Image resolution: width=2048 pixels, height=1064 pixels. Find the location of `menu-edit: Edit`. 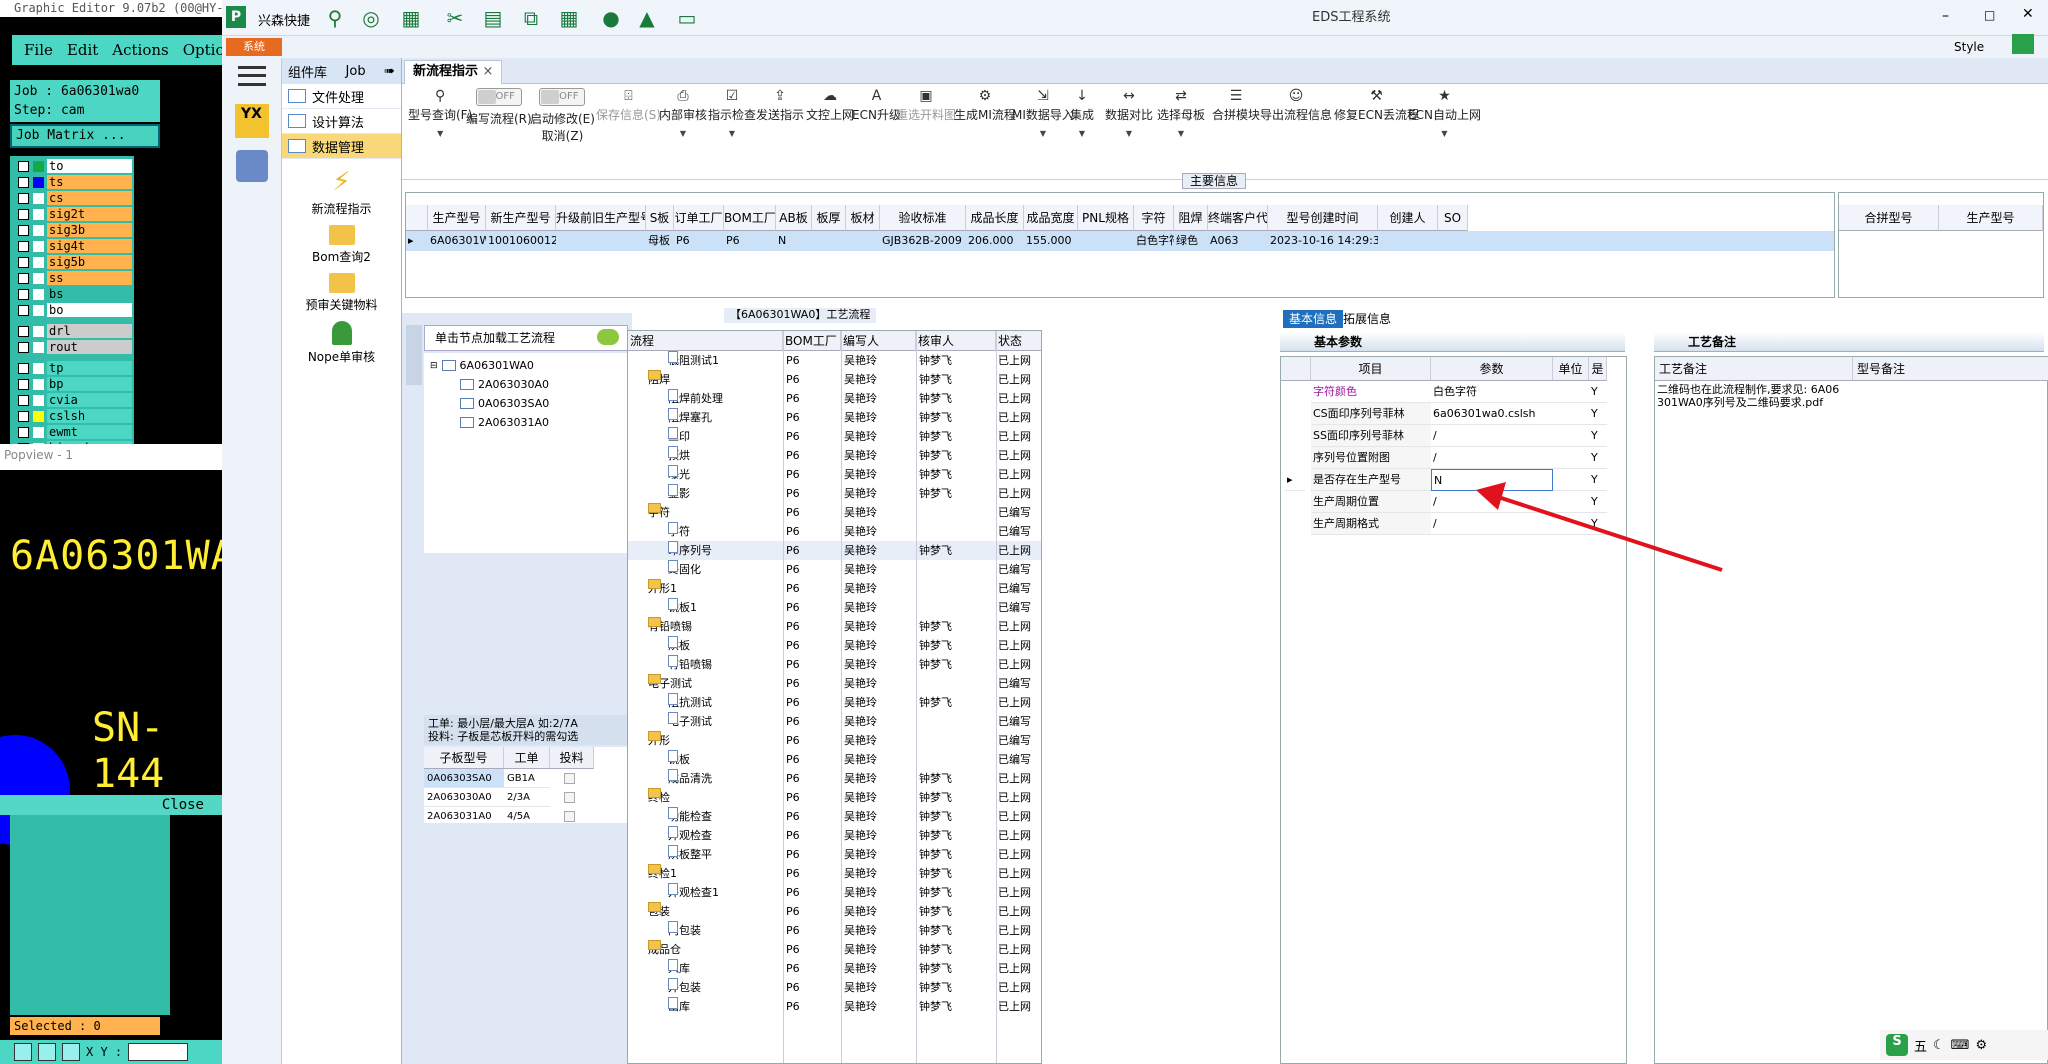

menu-edit: Edit is located at coordinates (82, 50).